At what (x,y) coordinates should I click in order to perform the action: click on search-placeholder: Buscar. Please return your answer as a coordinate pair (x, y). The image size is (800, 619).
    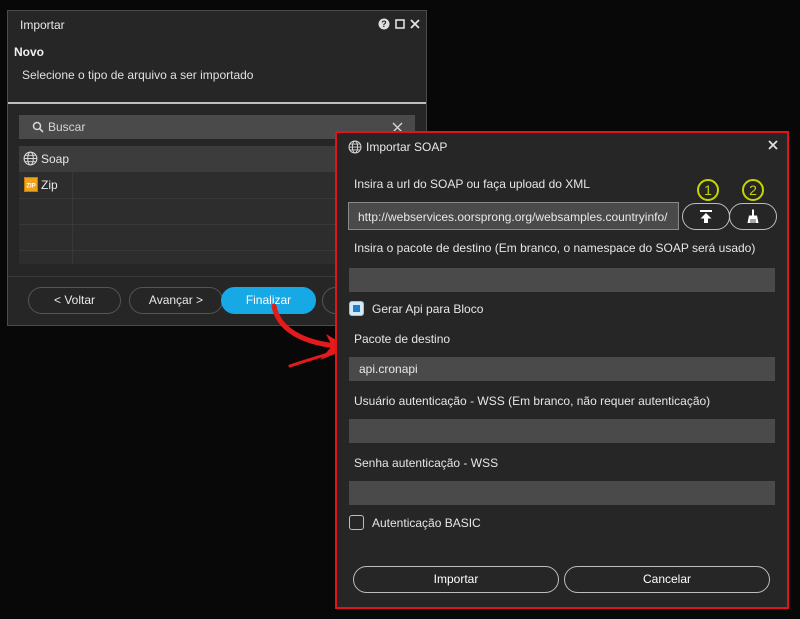
    Looking at the image, I should click on (67, 127).